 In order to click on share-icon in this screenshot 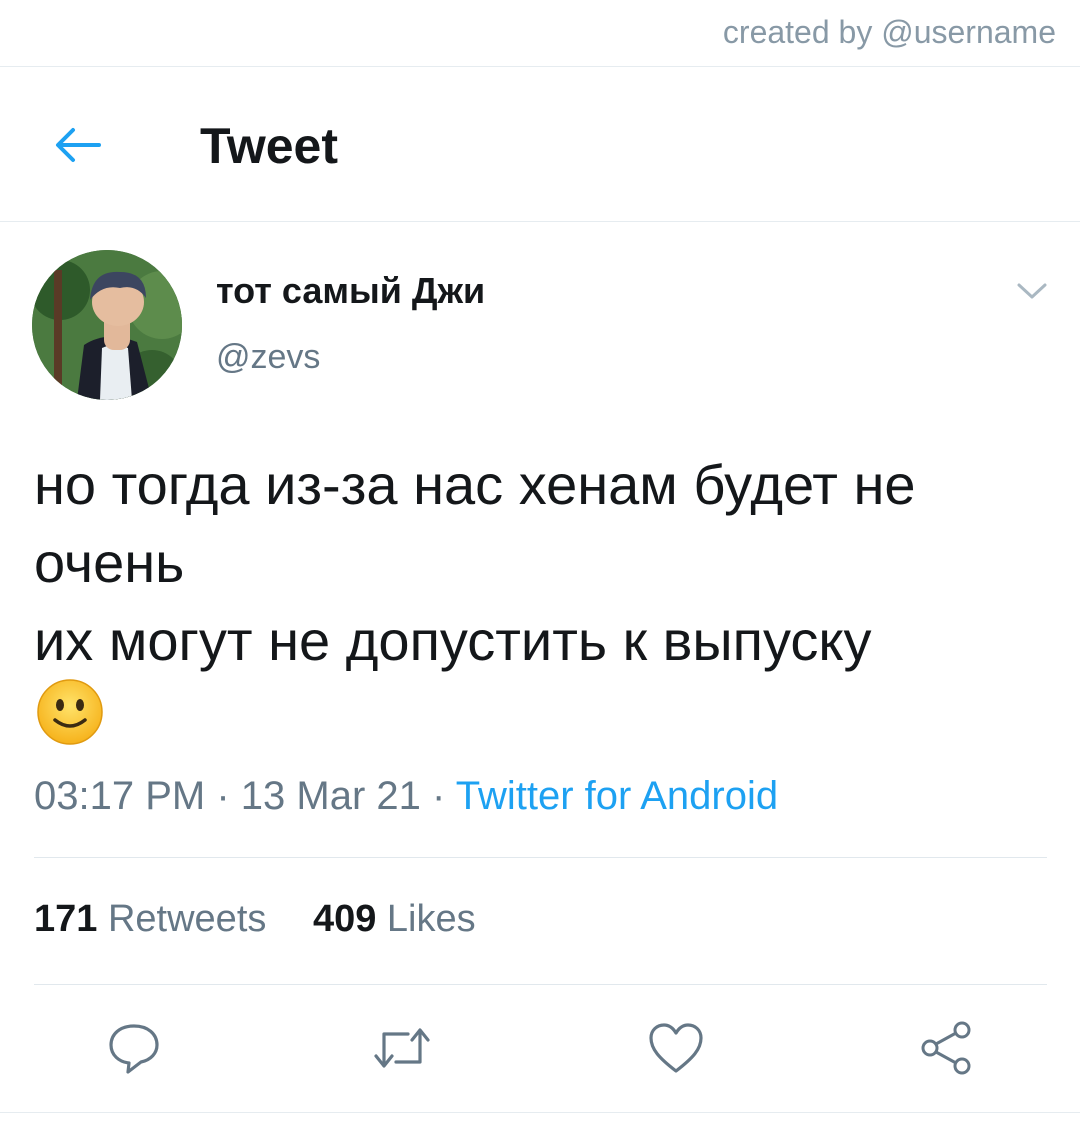, I will do `click(946, 1048)`.